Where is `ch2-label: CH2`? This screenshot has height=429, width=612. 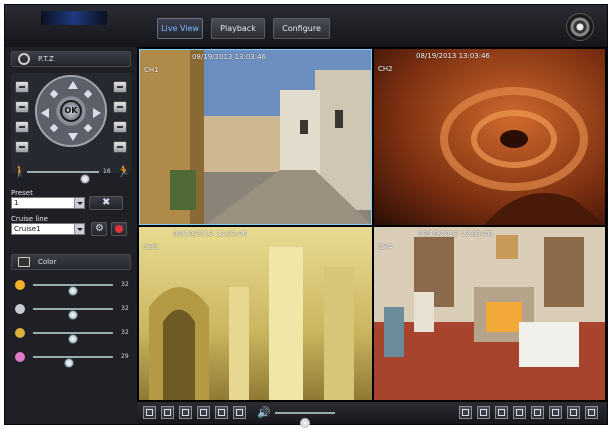
ch2-label: CH2 is located at coordinates (385, 69).